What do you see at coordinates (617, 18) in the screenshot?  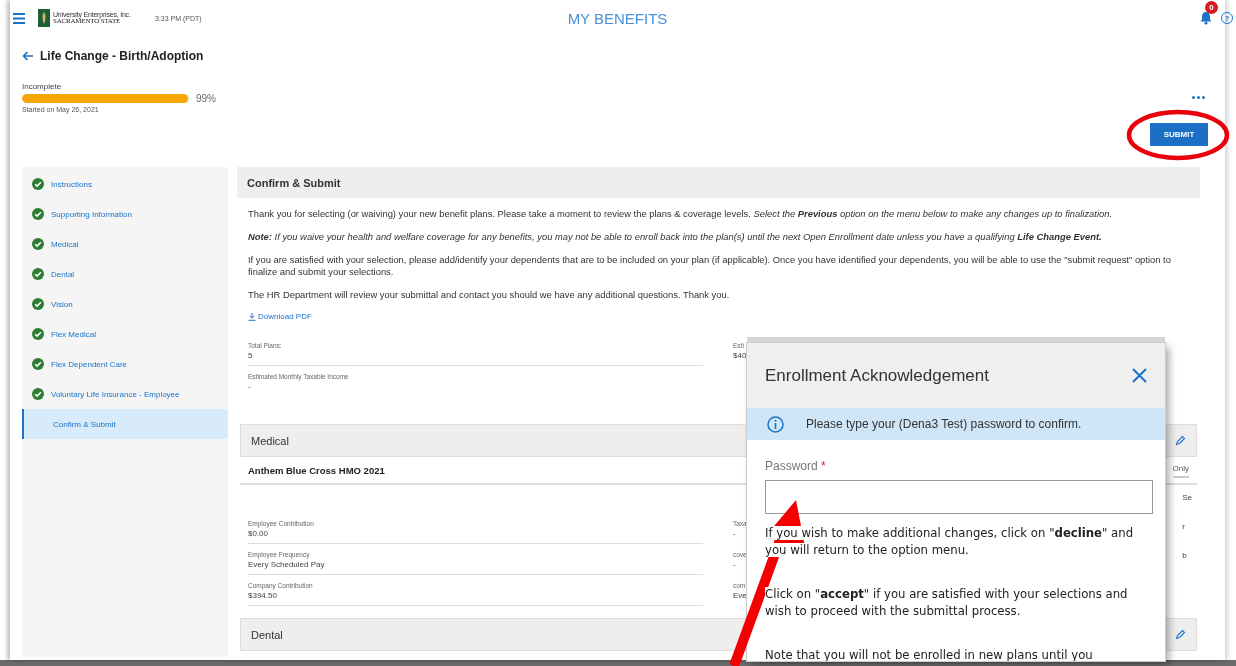 I see `app-title: MY BENEFITS` at bounding box center [617, 18].